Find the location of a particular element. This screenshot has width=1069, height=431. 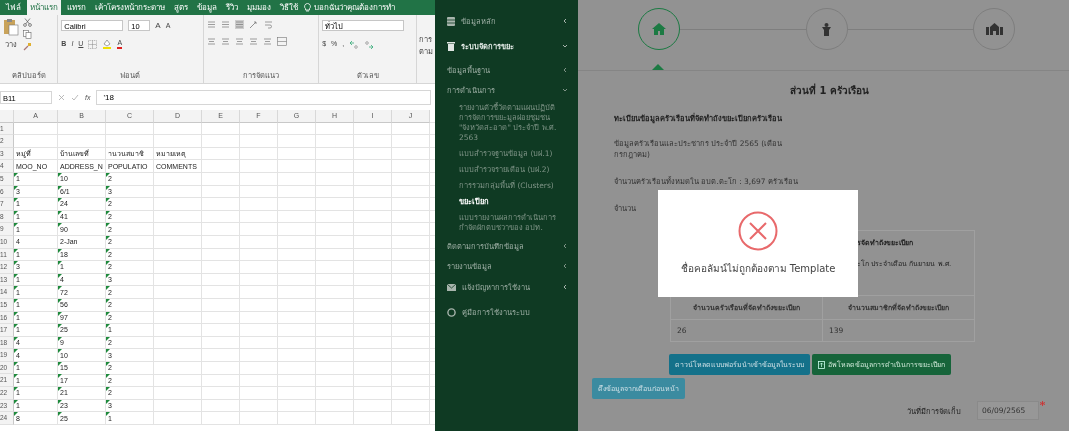

ribbon-tab: หน้าแรก is located at coordinates (44, 7).